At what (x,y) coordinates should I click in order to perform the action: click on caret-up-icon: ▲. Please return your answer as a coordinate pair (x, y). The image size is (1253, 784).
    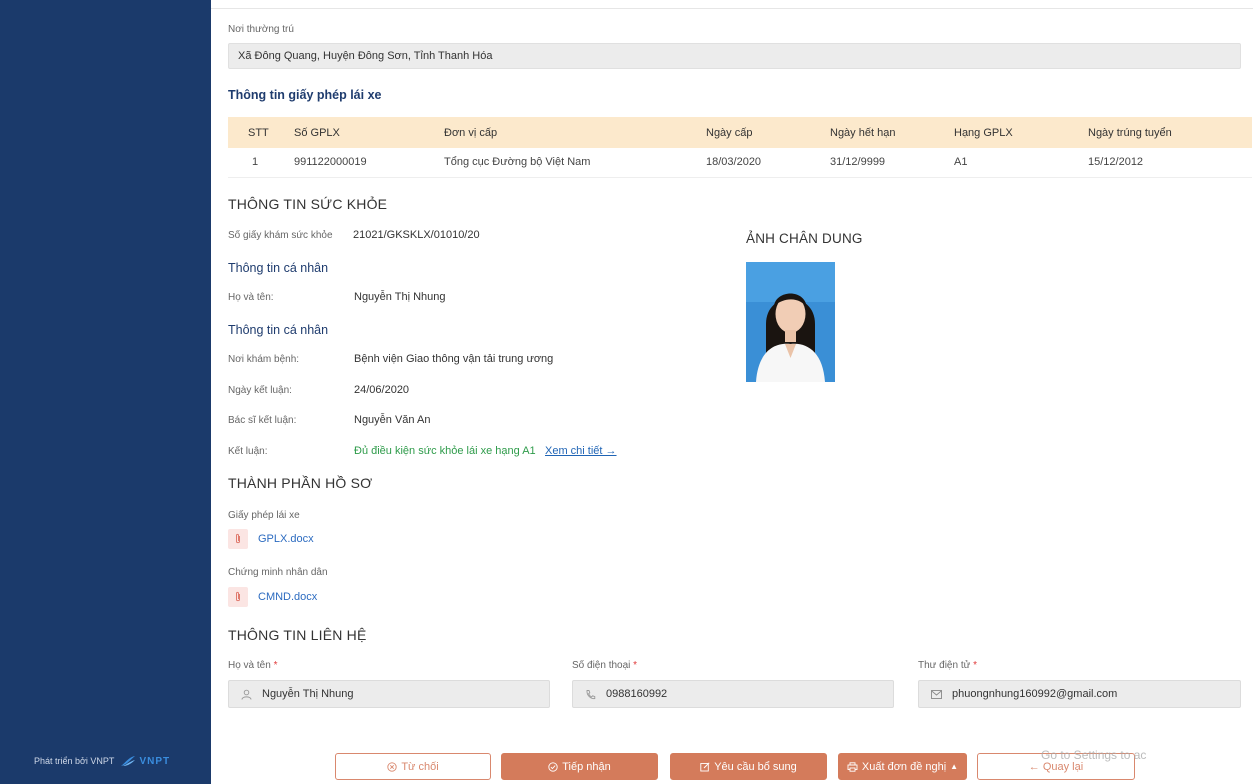
    Looking at the image, I should click on (954, 766).